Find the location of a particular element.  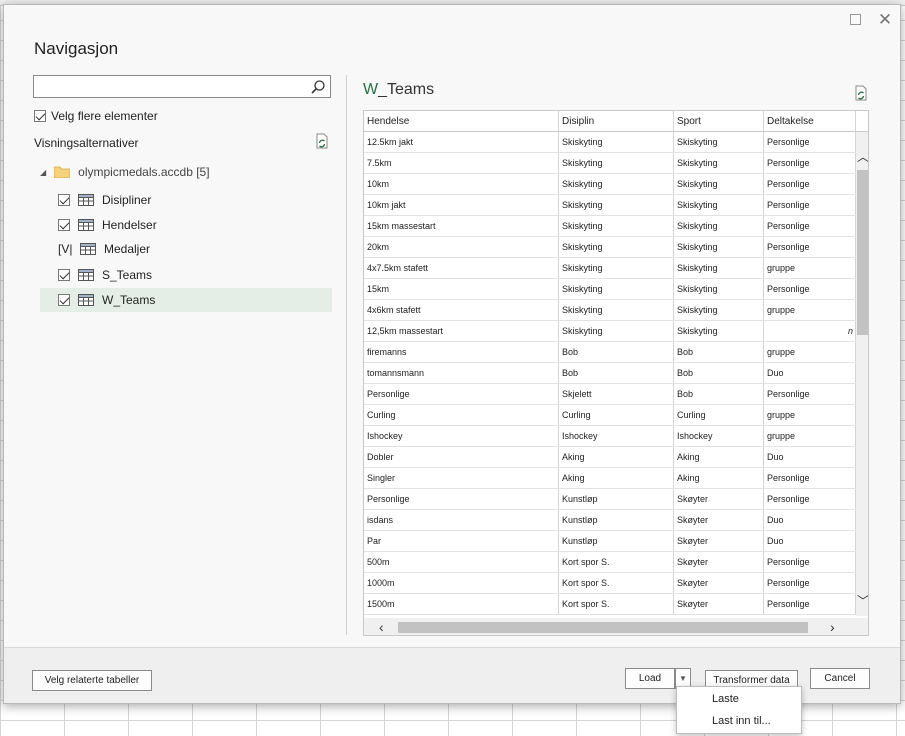

scroll-left-icon: ‹ is located at coordinates (381, 626).